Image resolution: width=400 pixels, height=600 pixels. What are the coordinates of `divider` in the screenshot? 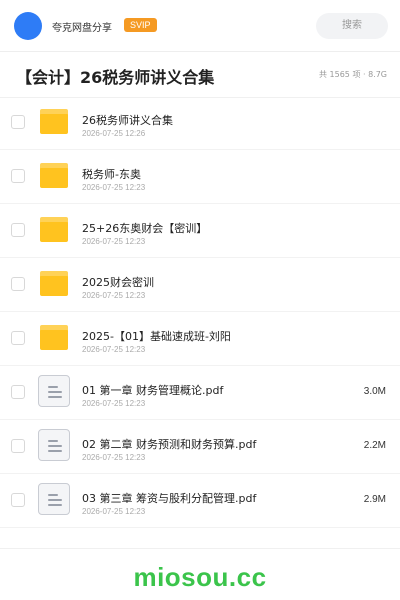 It's located at (200, 548).